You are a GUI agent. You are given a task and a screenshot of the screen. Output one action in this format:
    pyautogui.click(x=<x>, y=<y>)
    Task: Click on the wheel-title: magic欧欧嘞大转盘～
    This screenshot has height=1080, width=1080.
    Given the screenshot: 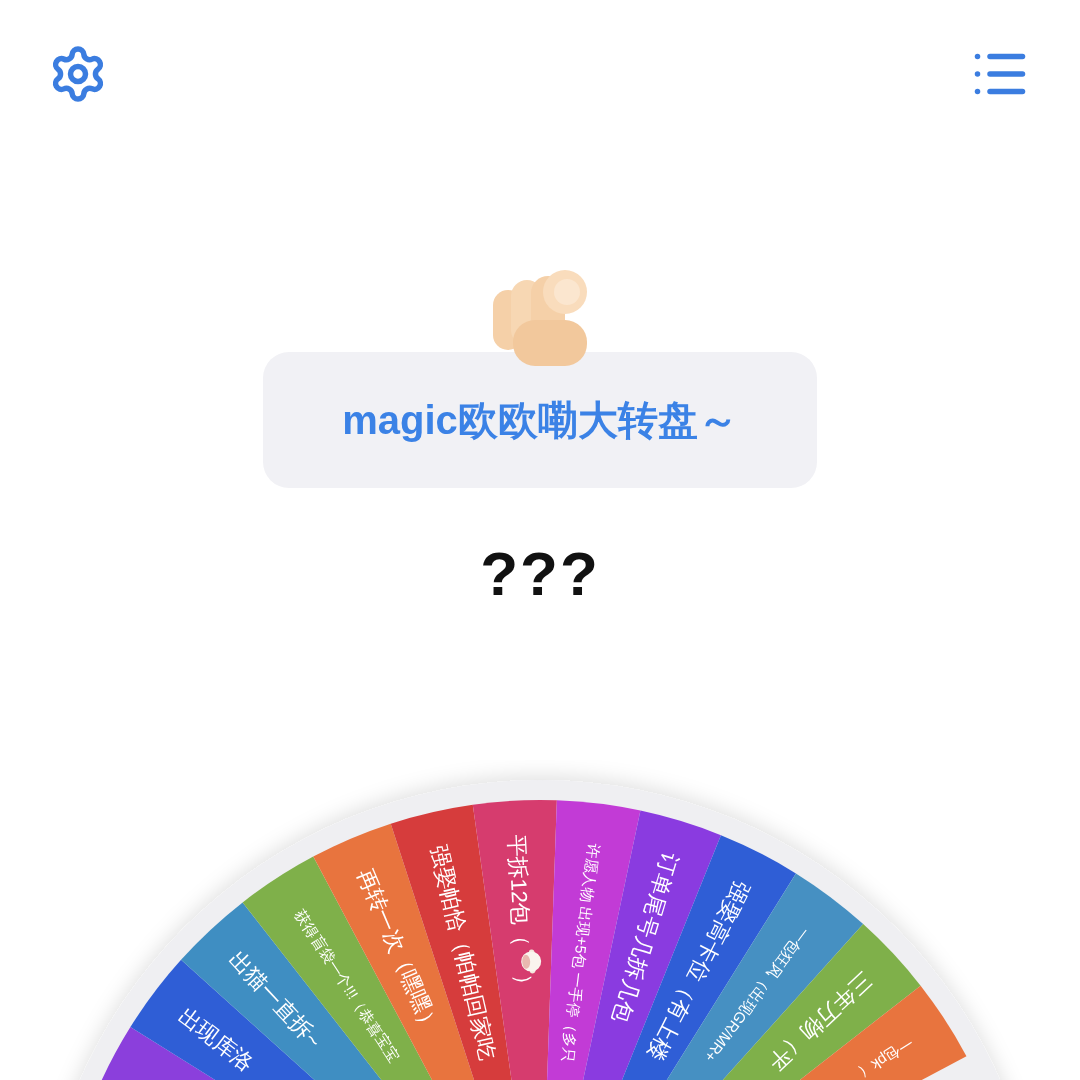 What is the action you would take?
    pyautogui.click(x=540, y=420)
    